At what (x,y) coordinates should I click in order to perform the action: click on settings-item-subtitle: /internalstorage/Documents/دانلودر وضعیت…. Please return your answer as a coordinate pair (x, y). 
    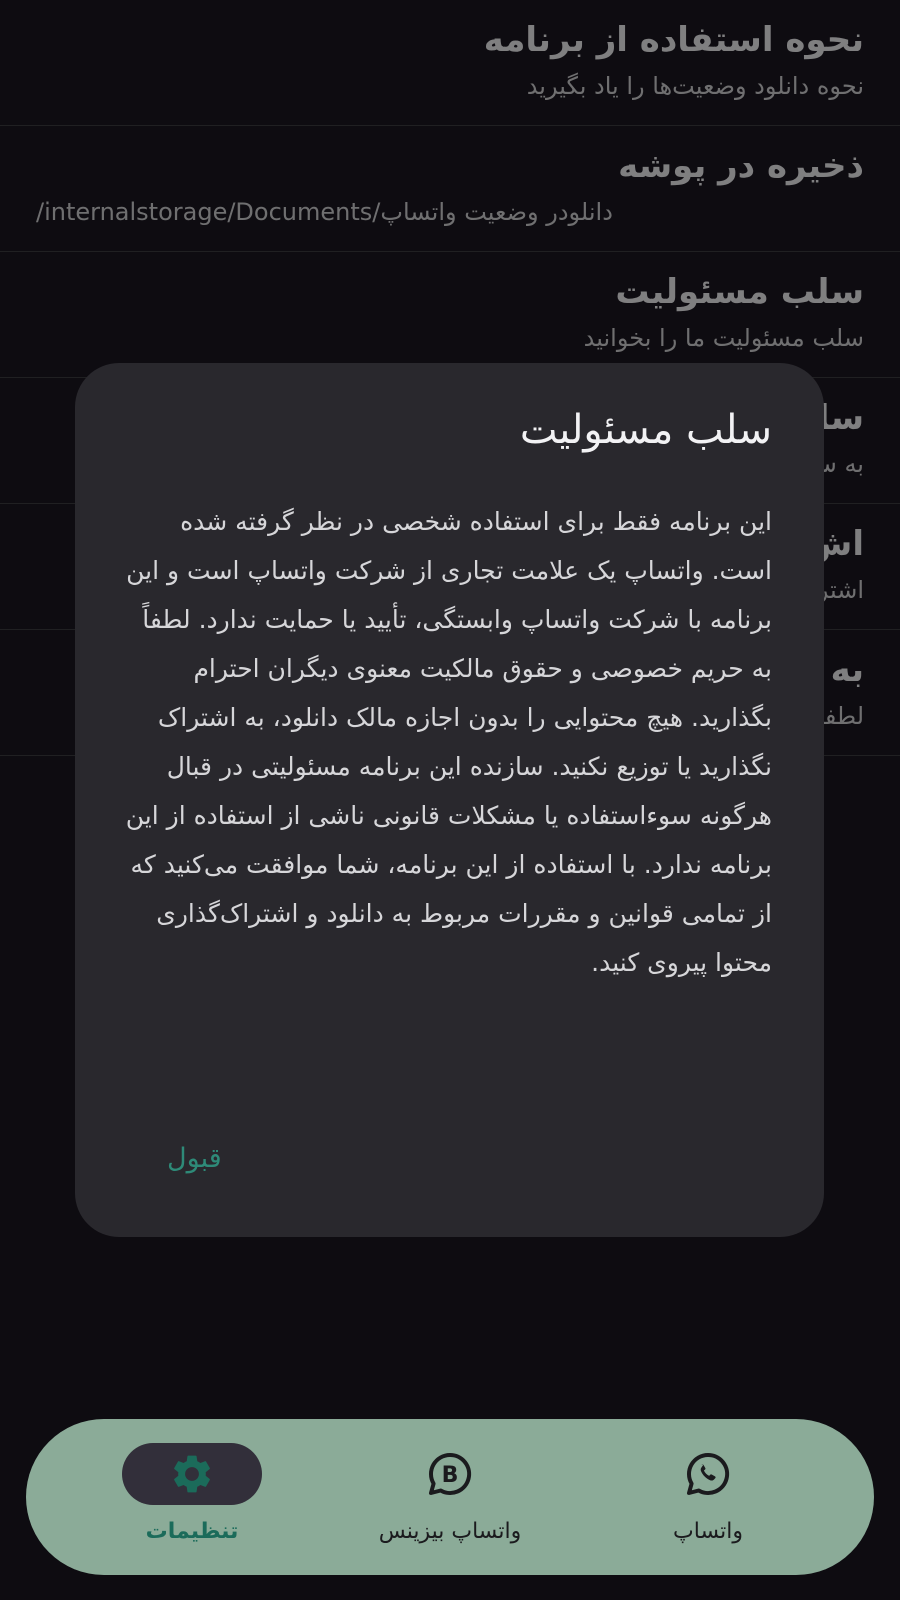
    Looking at the image, I should click on (324, 212).